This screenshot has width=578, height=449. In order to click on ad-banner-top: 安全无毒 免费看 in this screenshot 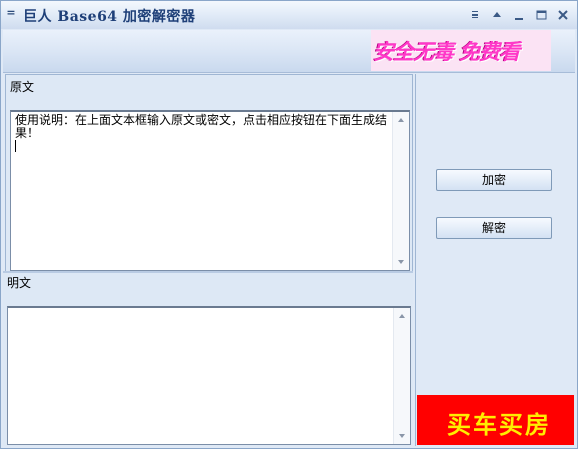, I will do `click(461, 50)`.